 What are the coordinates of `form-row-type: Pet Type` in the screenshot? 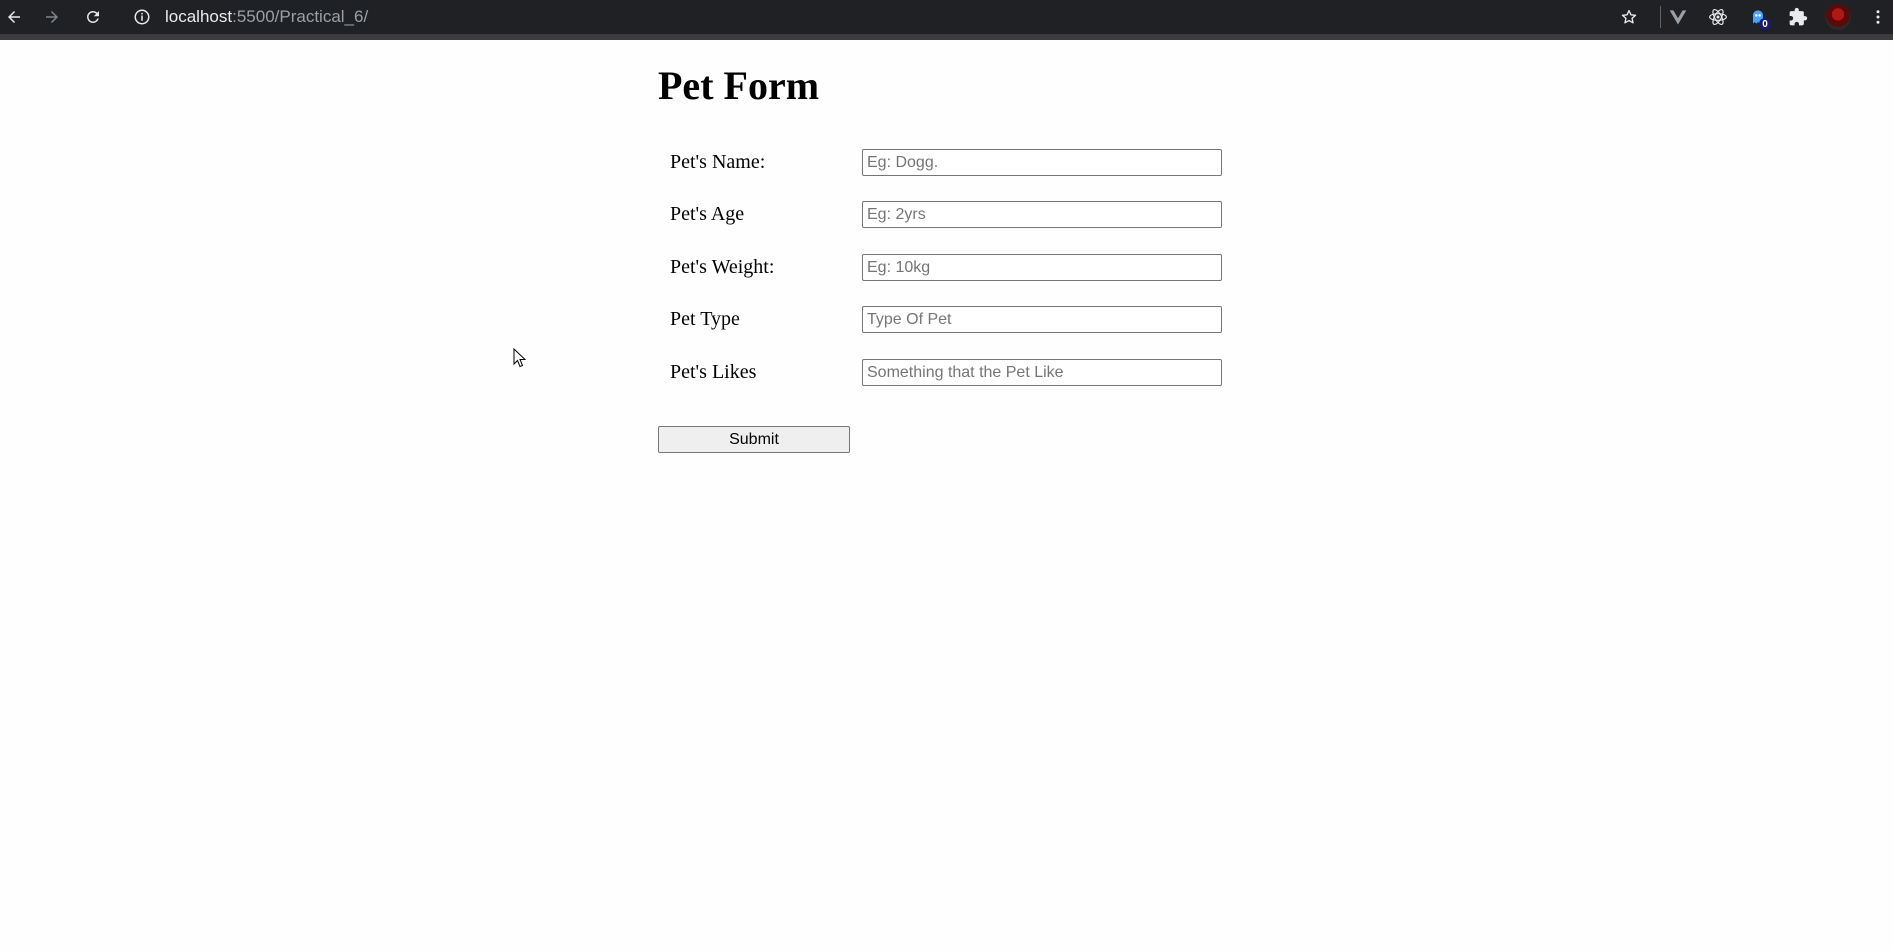 It's located at (942, 319).